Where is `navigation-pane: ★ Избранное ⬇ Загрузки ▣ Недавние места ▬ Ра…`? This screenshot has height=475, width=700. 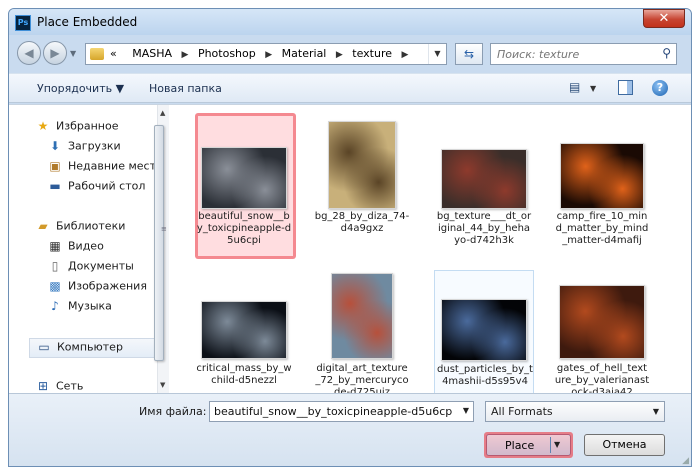 navigation-pane: ★ Избранное ⬇ Загрузки ▣ Недавние места ▬ Ра… is located at coordinates (89, 249).